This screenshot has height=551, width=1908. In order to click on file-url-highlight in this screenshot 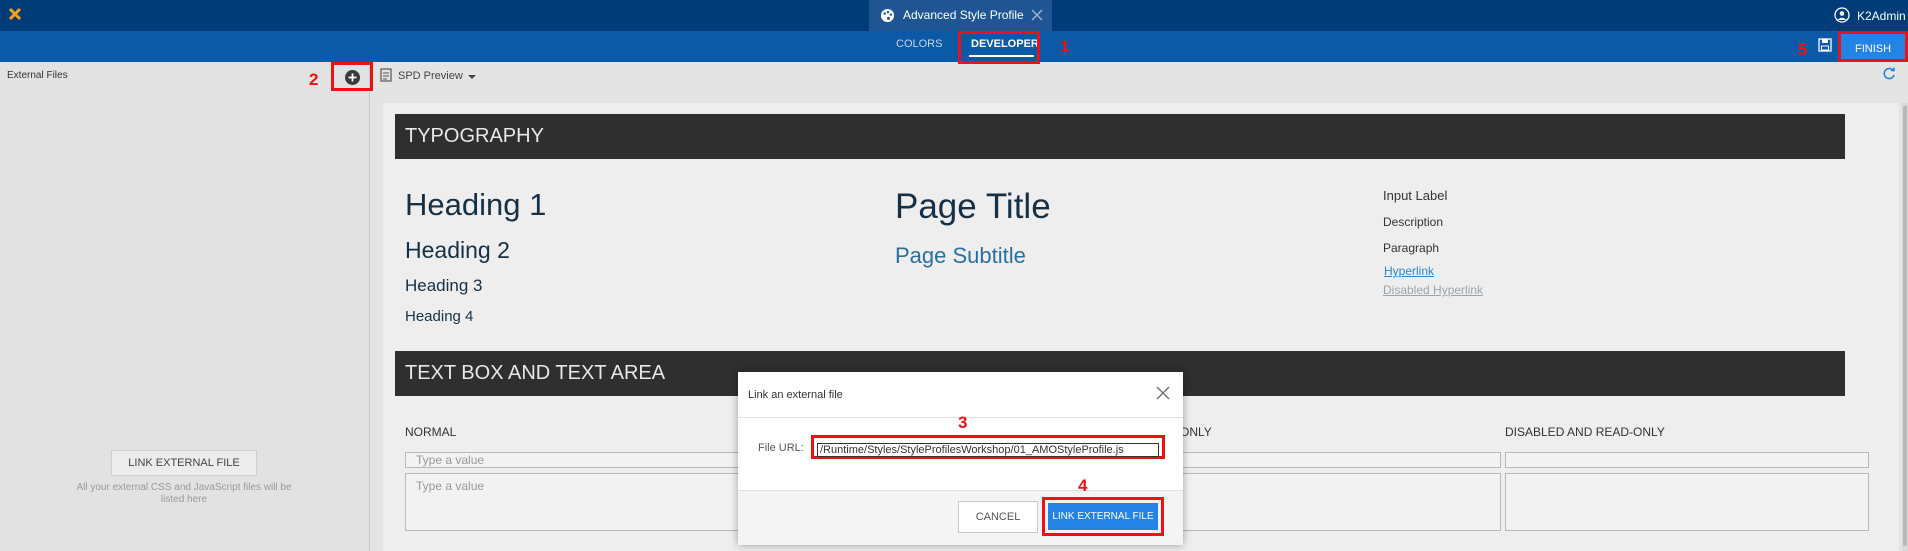, I will do `click(988, 447)`.